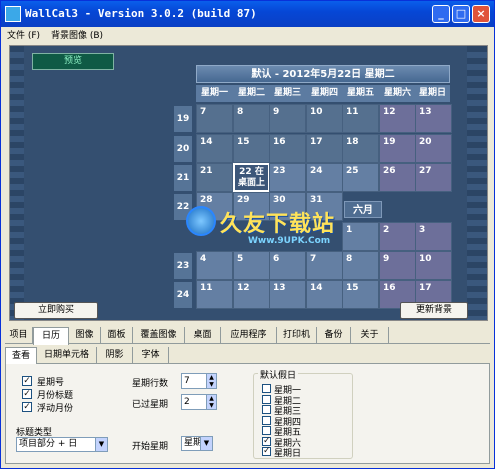 This screenshot has width=495, height=469. Describe the element at coordinates (324, 177) in the screenshot. I see `day-cell: 24` at that location.